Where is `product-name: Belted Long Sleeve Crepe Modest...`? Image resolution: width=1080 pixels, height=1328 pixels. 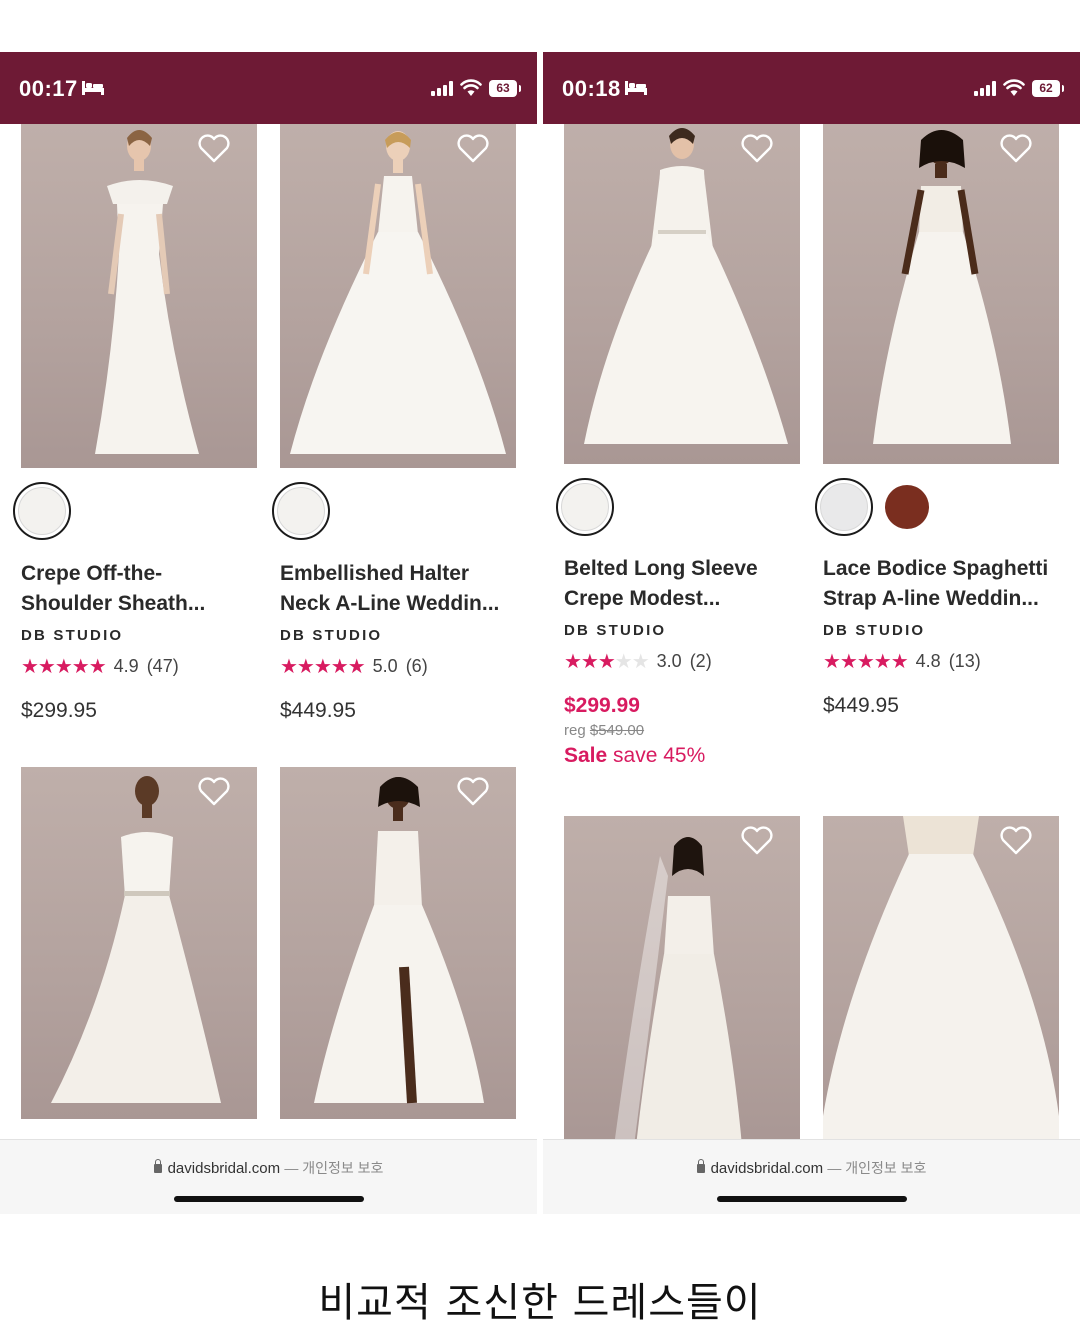
product-name: Belted Long Sleeve Crepe Modest... is located at coordinates (684, 584).